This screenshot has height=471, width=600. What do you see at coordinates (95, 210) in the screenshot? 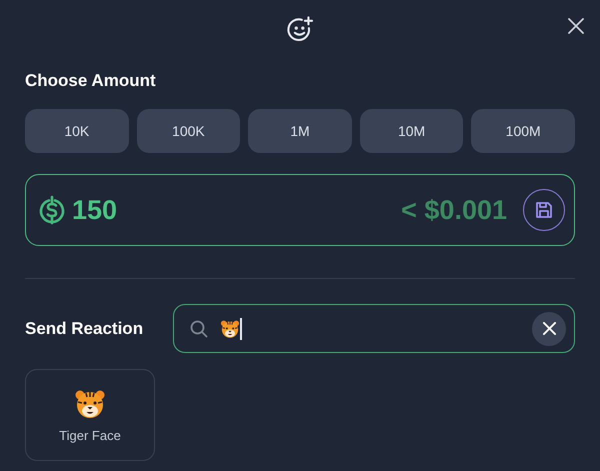
I see `amount-value: 150` at bounding box center [95, 210].